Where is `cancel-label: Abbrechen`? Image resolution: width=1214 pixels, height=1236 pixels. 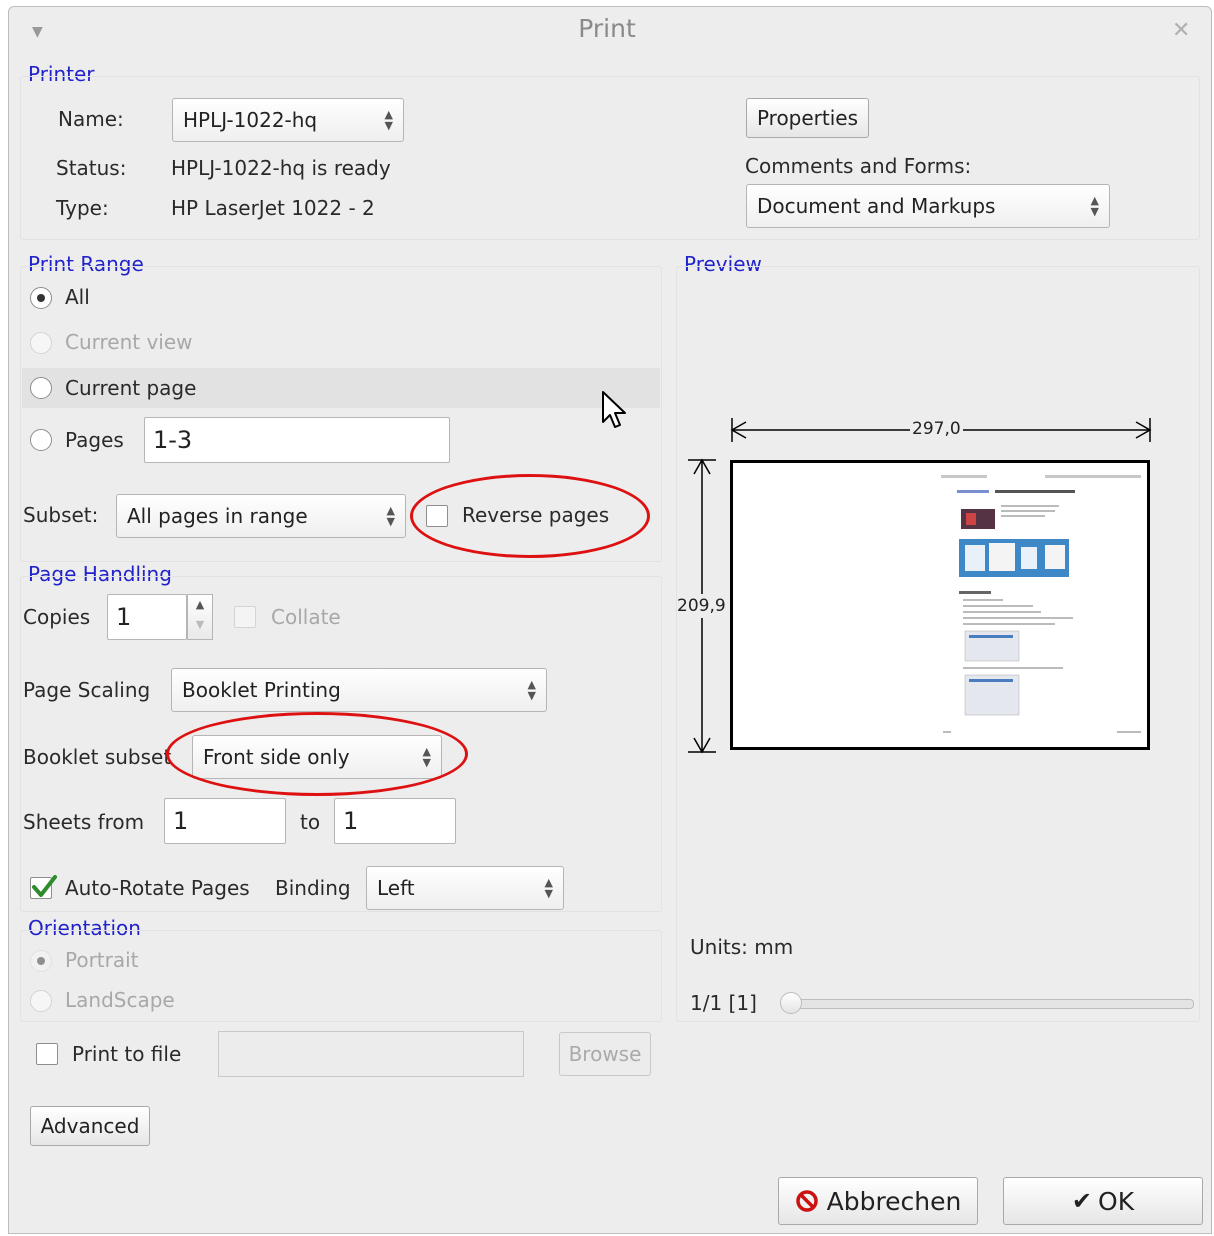
cancel-label: Abbrechen is located at coordinates (894, 1201).